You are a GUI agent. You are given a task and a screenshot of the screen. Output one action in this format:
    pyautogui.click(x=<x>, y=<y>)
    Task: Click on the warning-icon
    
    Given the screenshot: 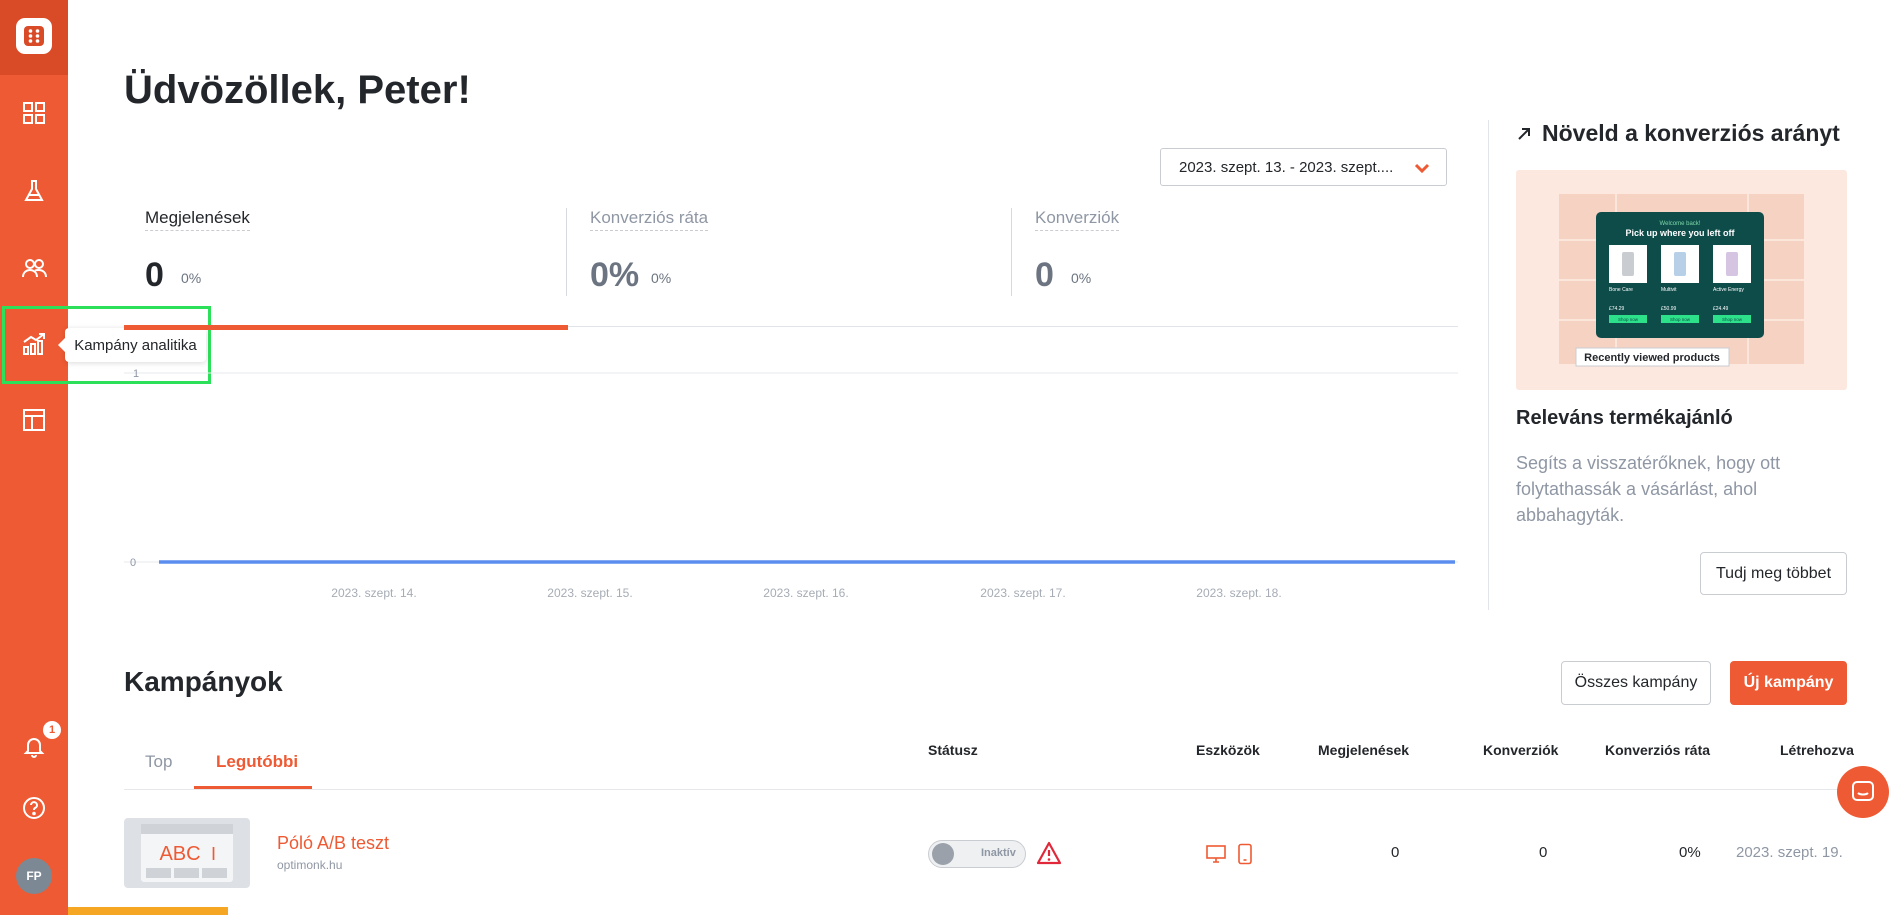 What is the action you would take?
    pyautogui.click(x=1049, y=853)
    